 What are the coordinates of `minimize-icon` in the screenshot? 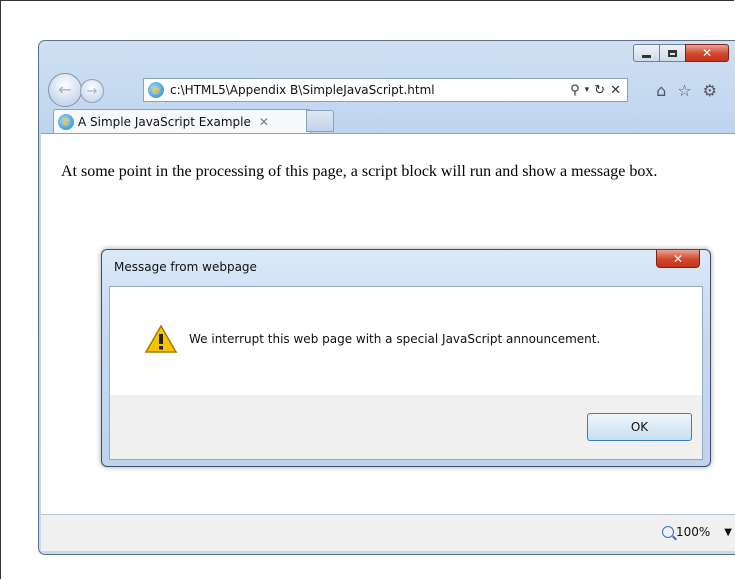 It's located at (646, 56).